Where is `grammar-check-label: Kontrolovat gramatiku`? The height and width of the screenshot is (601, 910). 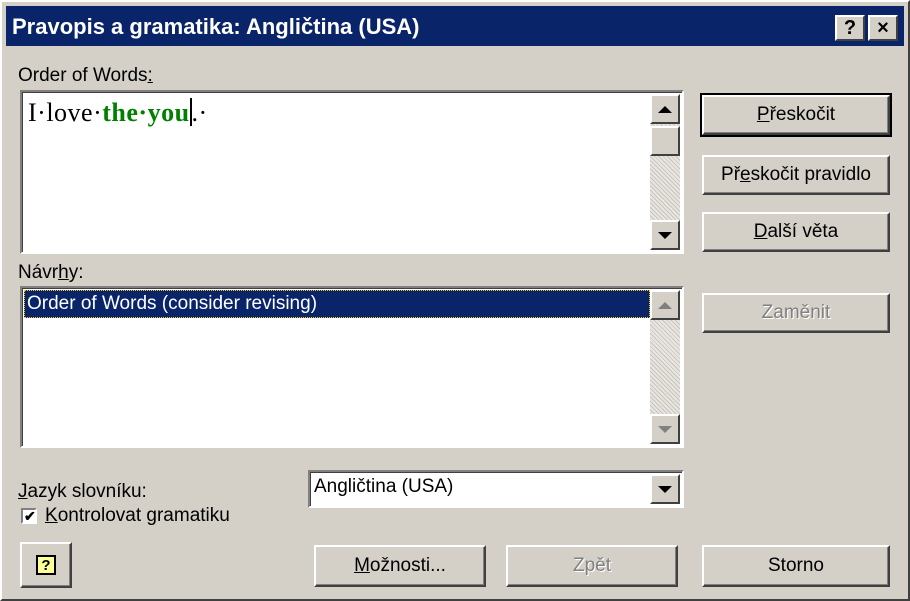
grammar-check-label: Kontrolovat gramatiku is located at coordinates (137, 515).